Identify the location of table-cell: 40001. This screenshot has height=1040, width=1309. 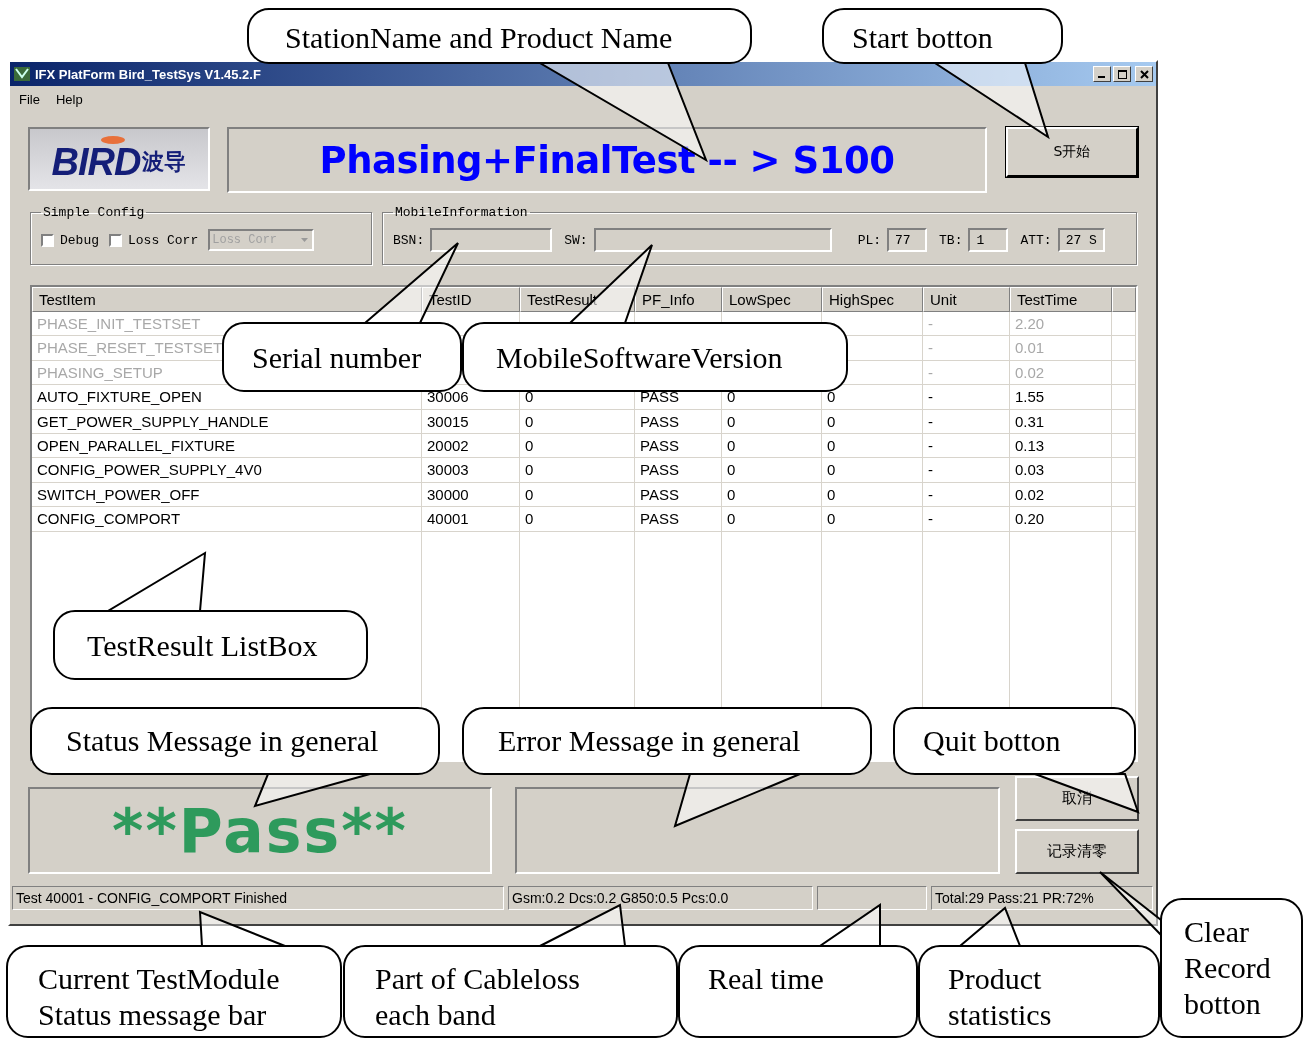
(471, 519).